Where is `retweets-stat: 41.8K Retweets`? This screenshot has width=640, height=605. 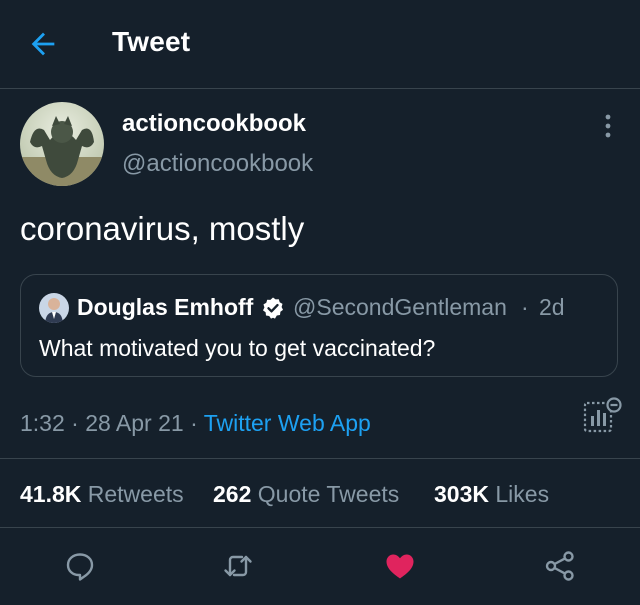
retweets-stat: 41.8K Retweets is located at coordinates (102, 494).